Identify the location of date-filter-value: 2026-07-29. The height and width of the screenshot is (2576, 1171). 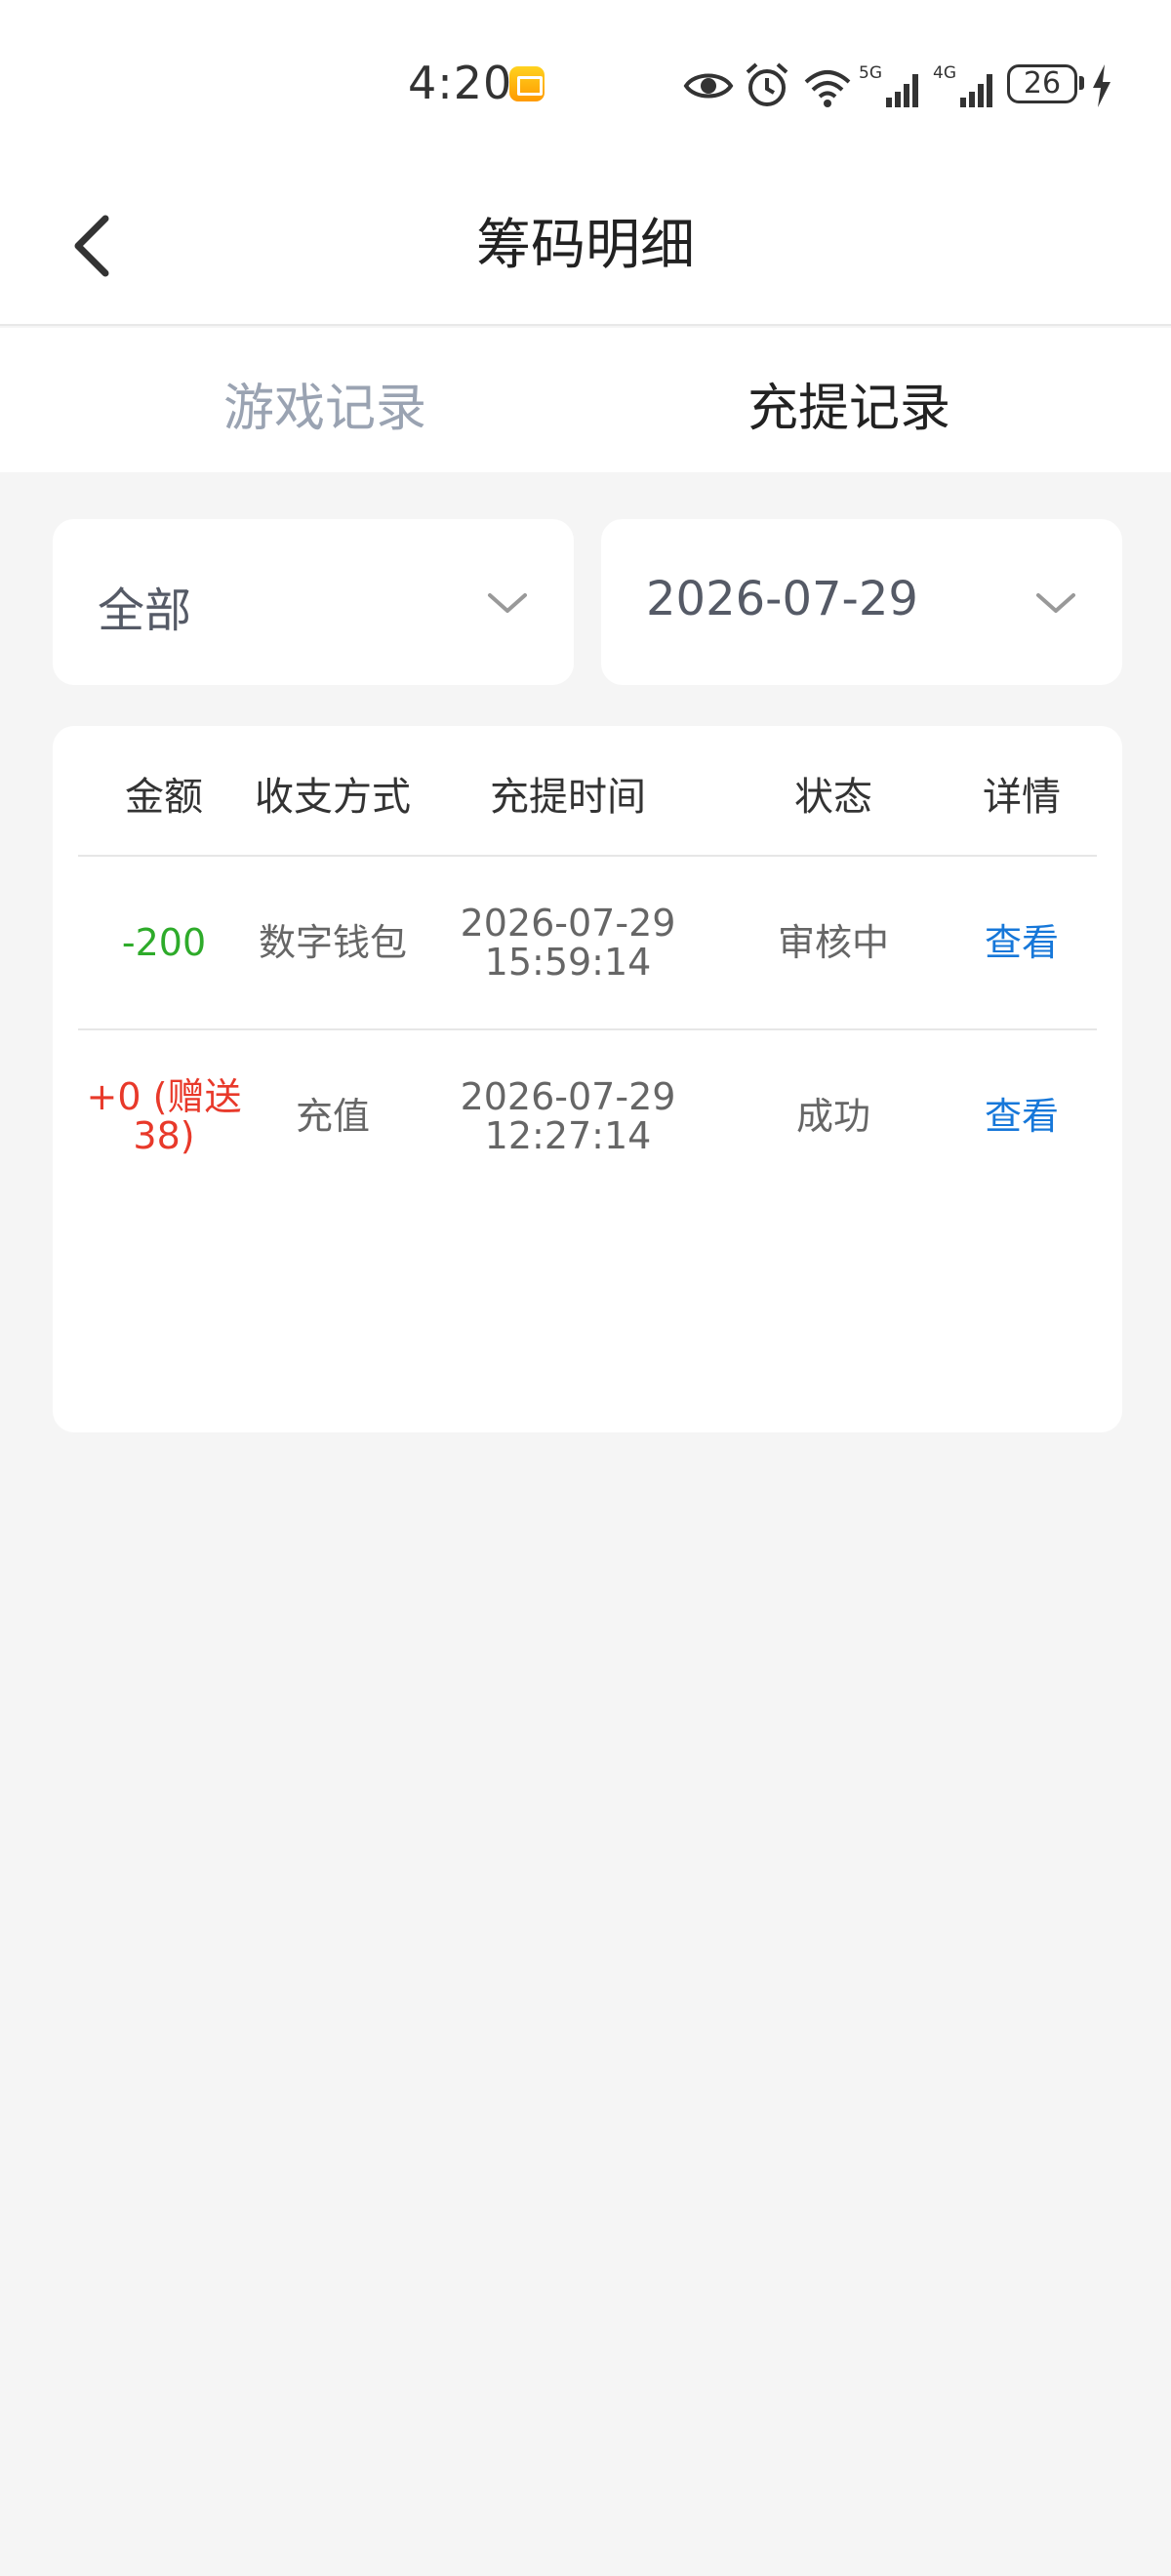
(782, 599).